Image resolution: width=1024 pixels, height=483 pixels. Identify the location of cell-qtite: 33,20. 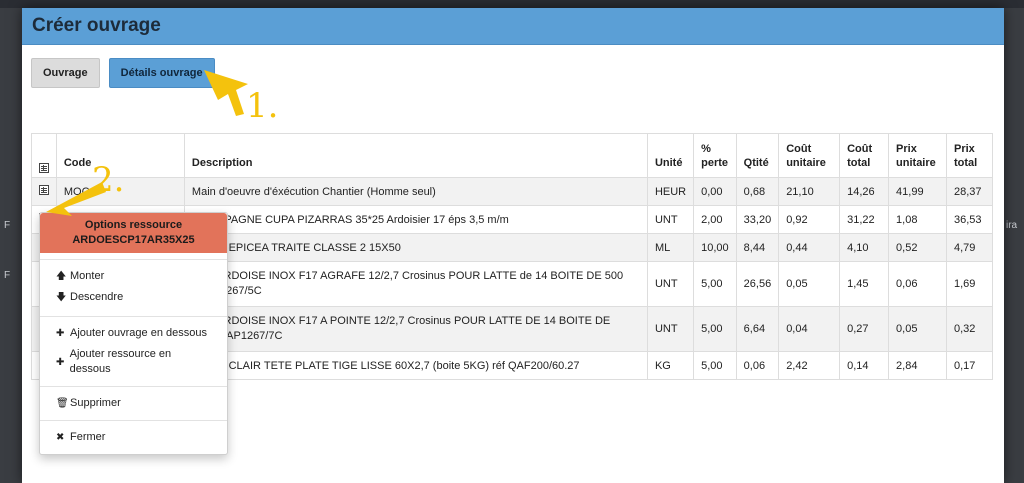
(757, 219).